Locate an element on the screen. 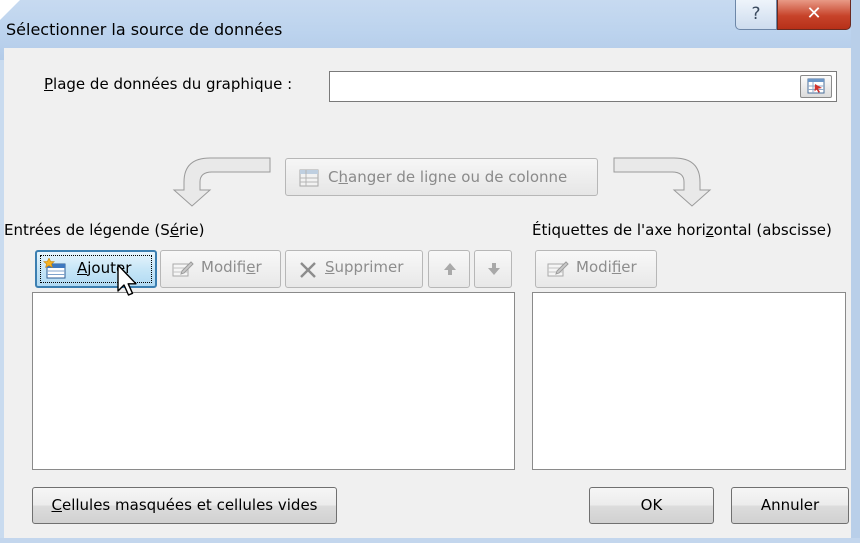  legend-entries-label: Entrées de légende (Série) is located at coordinates (104, 230).